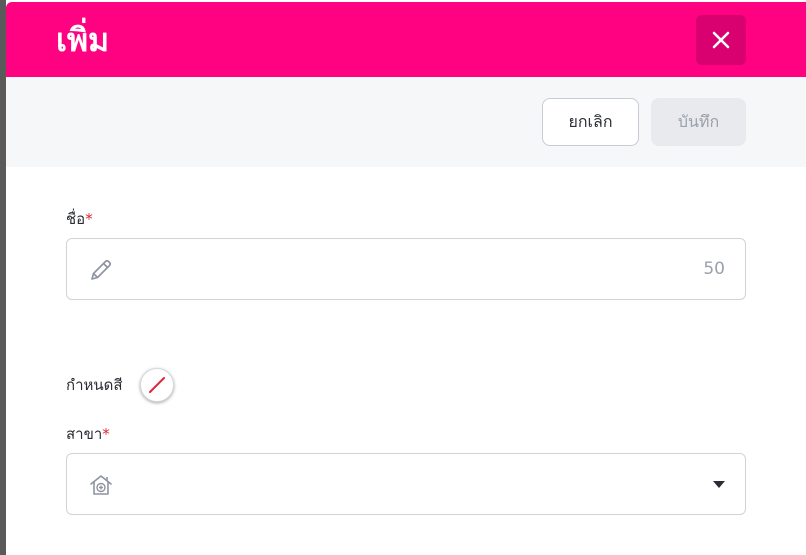 The height and width of the screenshot is (555, 806). I want to click on modal-title: เพิ่ม, so click(83, 40).